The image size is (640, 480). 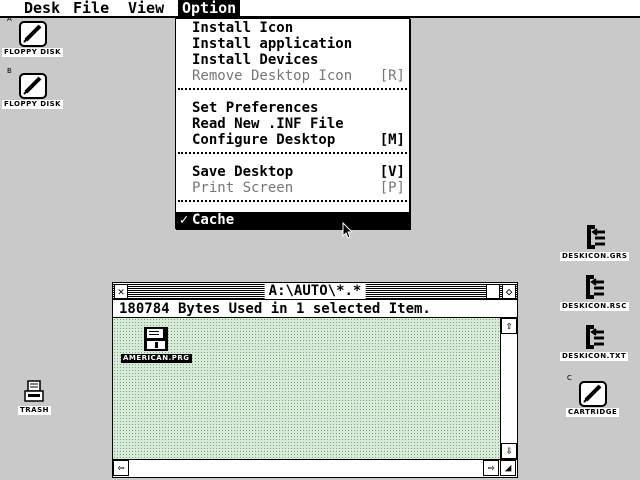 I want to click on mouse-pointer-icon, so click(x=348, y=230).